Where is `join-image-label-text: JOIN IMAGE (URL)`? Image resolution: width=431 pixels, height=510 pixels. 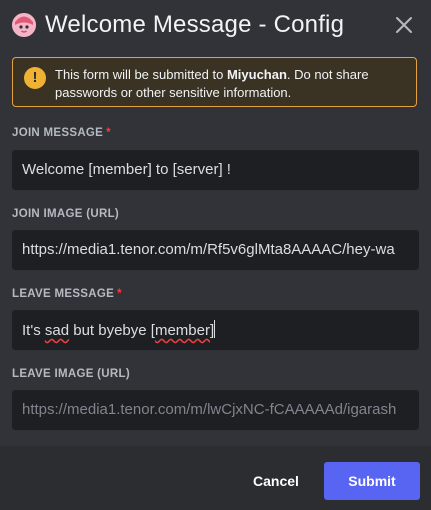
join-image-label-text: JOIN IMAGE (URL) is located at coordinates (66, 214).